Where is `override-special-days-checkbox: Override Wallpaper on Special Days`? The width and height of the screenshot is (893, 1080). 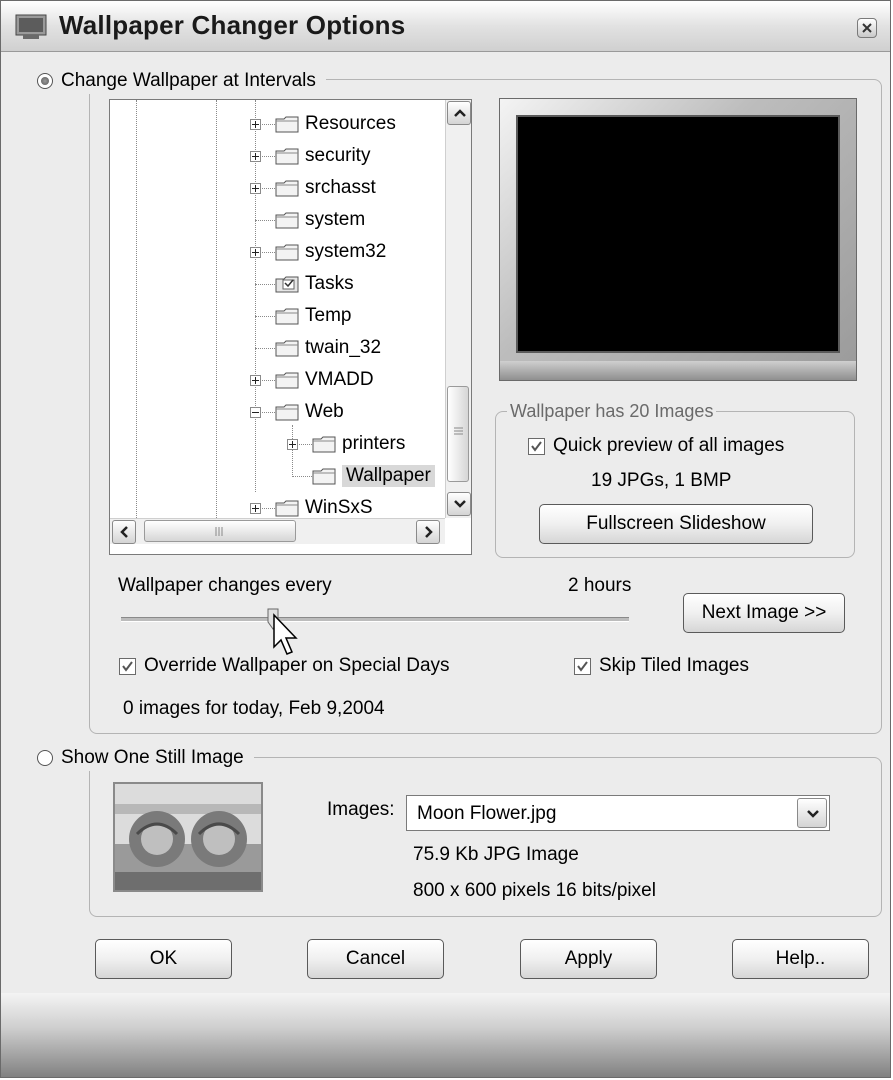 override-special-days-checkbox: Override Wallpaper on Special Days is located at coordinates (284, 666).